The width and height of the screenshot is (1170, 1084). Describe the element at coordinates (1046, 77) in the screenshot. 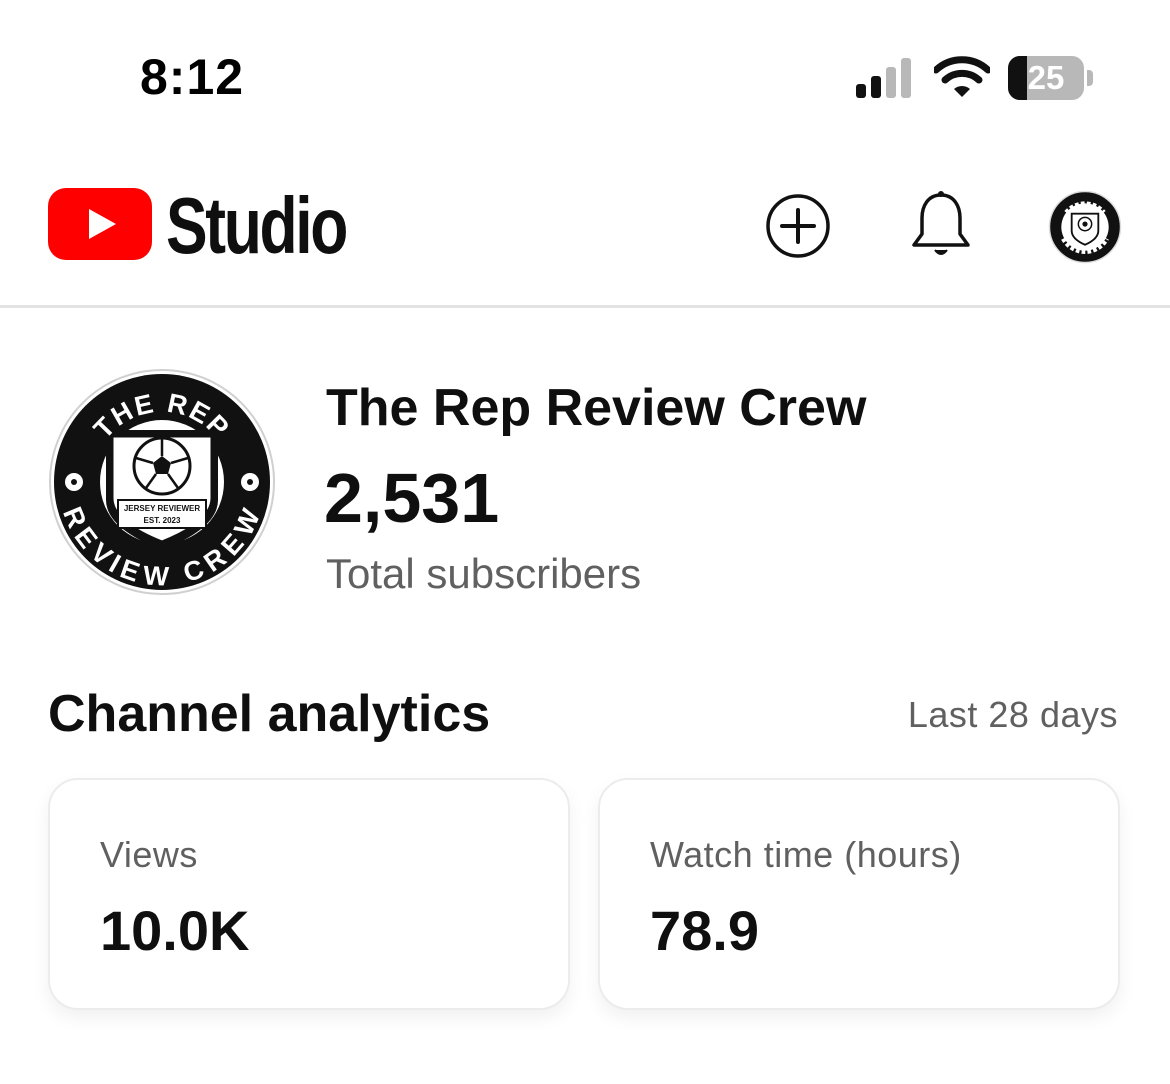

I see `battery-percentage: 25` at that location.